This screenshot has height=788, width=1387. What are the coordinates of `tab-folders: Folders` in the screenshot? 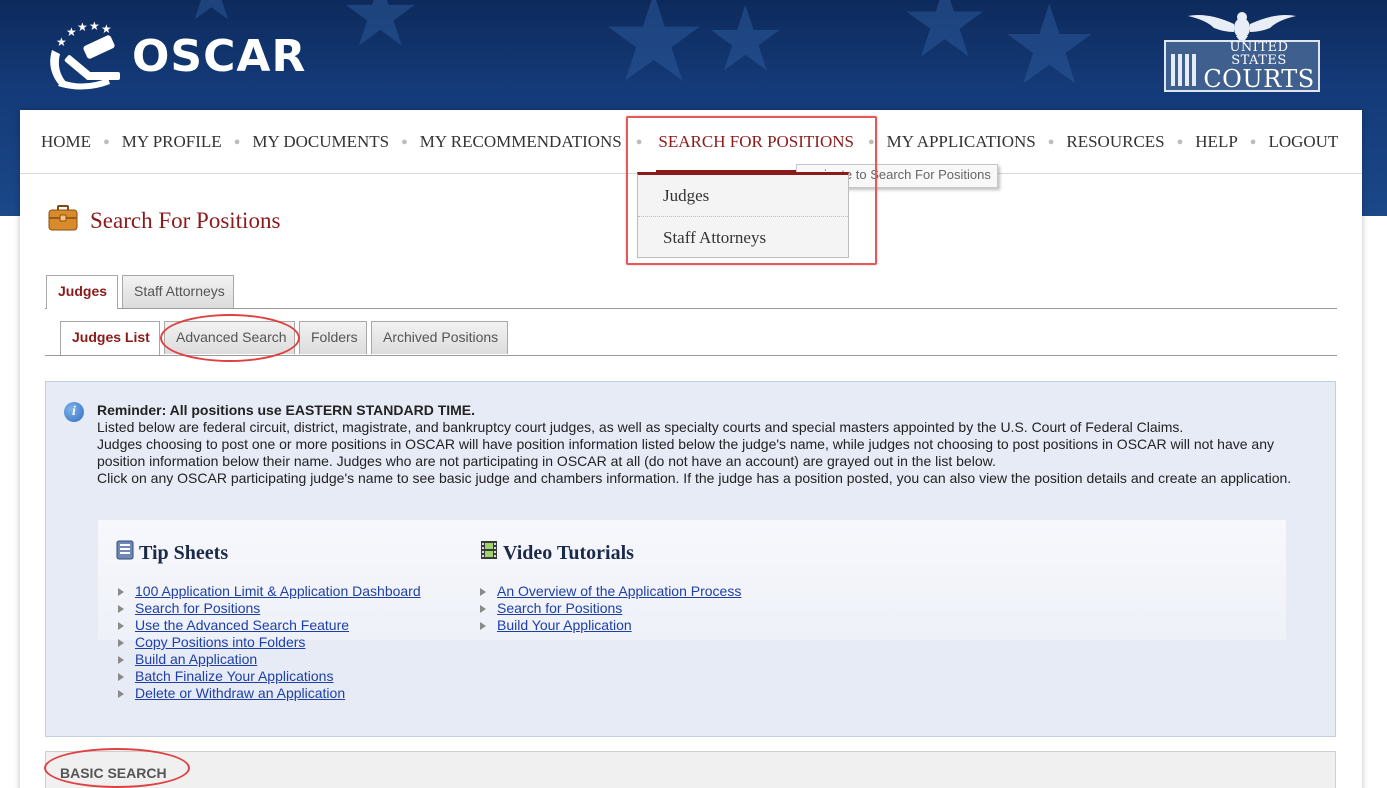 It's located at (333, 337).